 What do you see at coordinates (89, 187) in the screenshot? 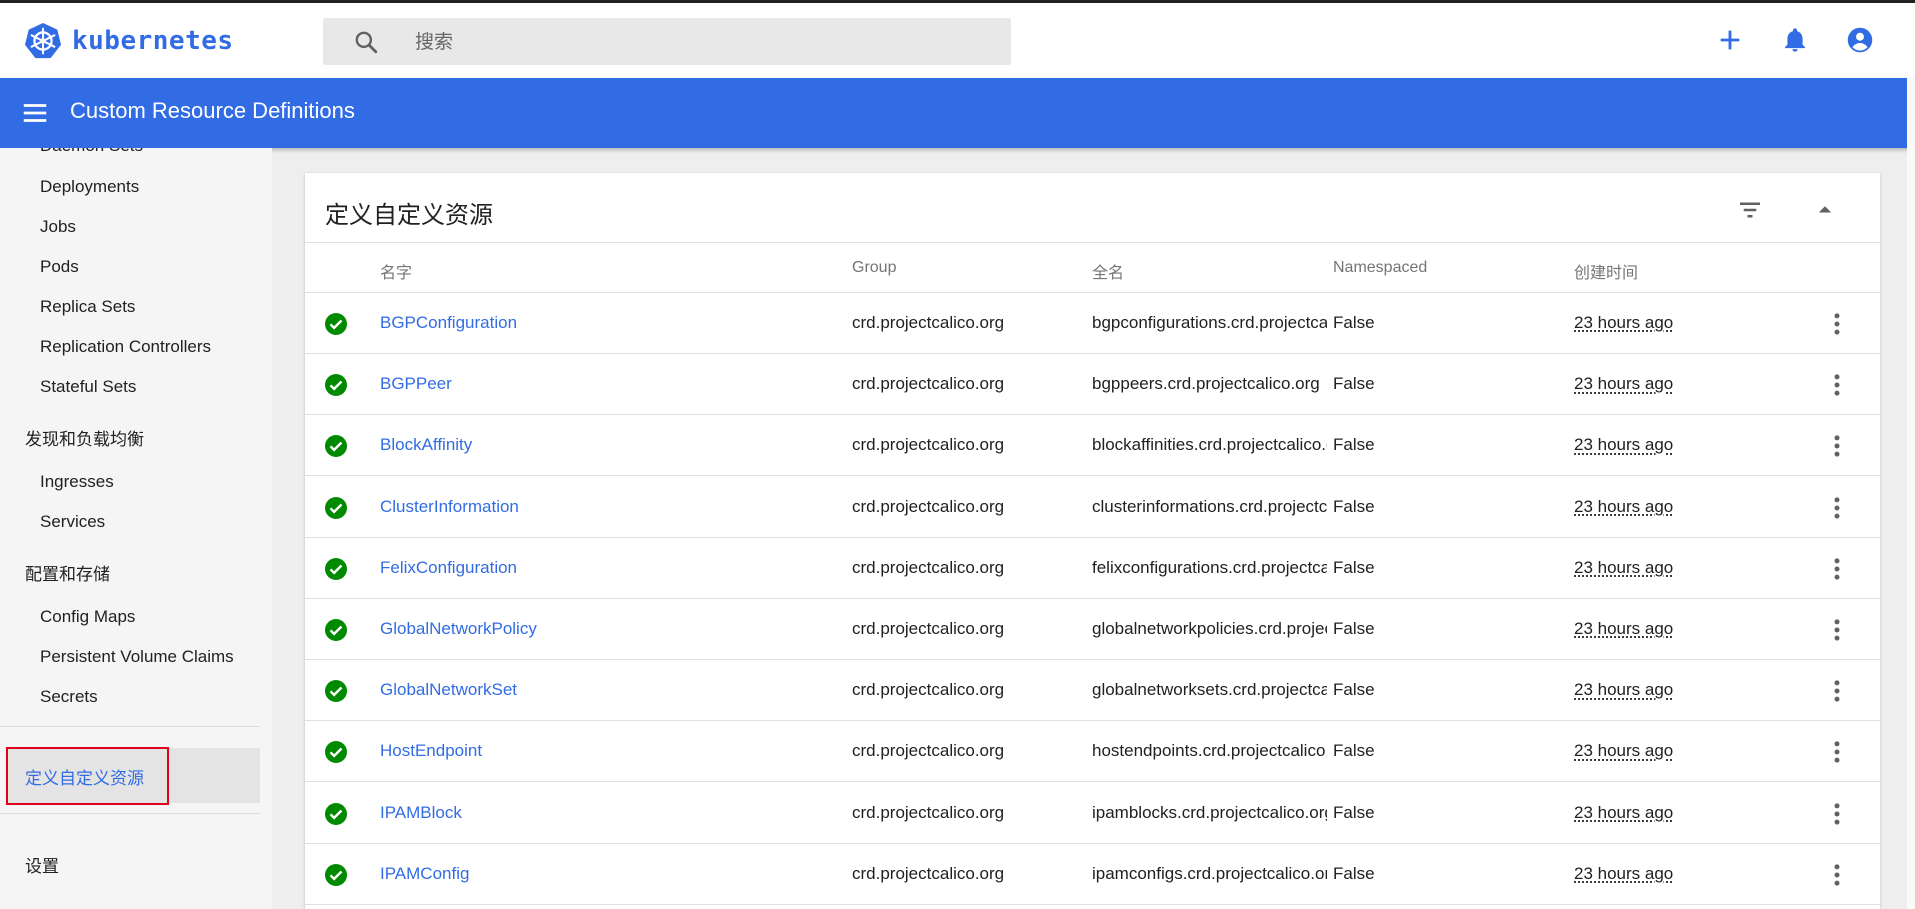
I see `sidebar-item-deployments: Deployments` at bounding box center [89, 187].